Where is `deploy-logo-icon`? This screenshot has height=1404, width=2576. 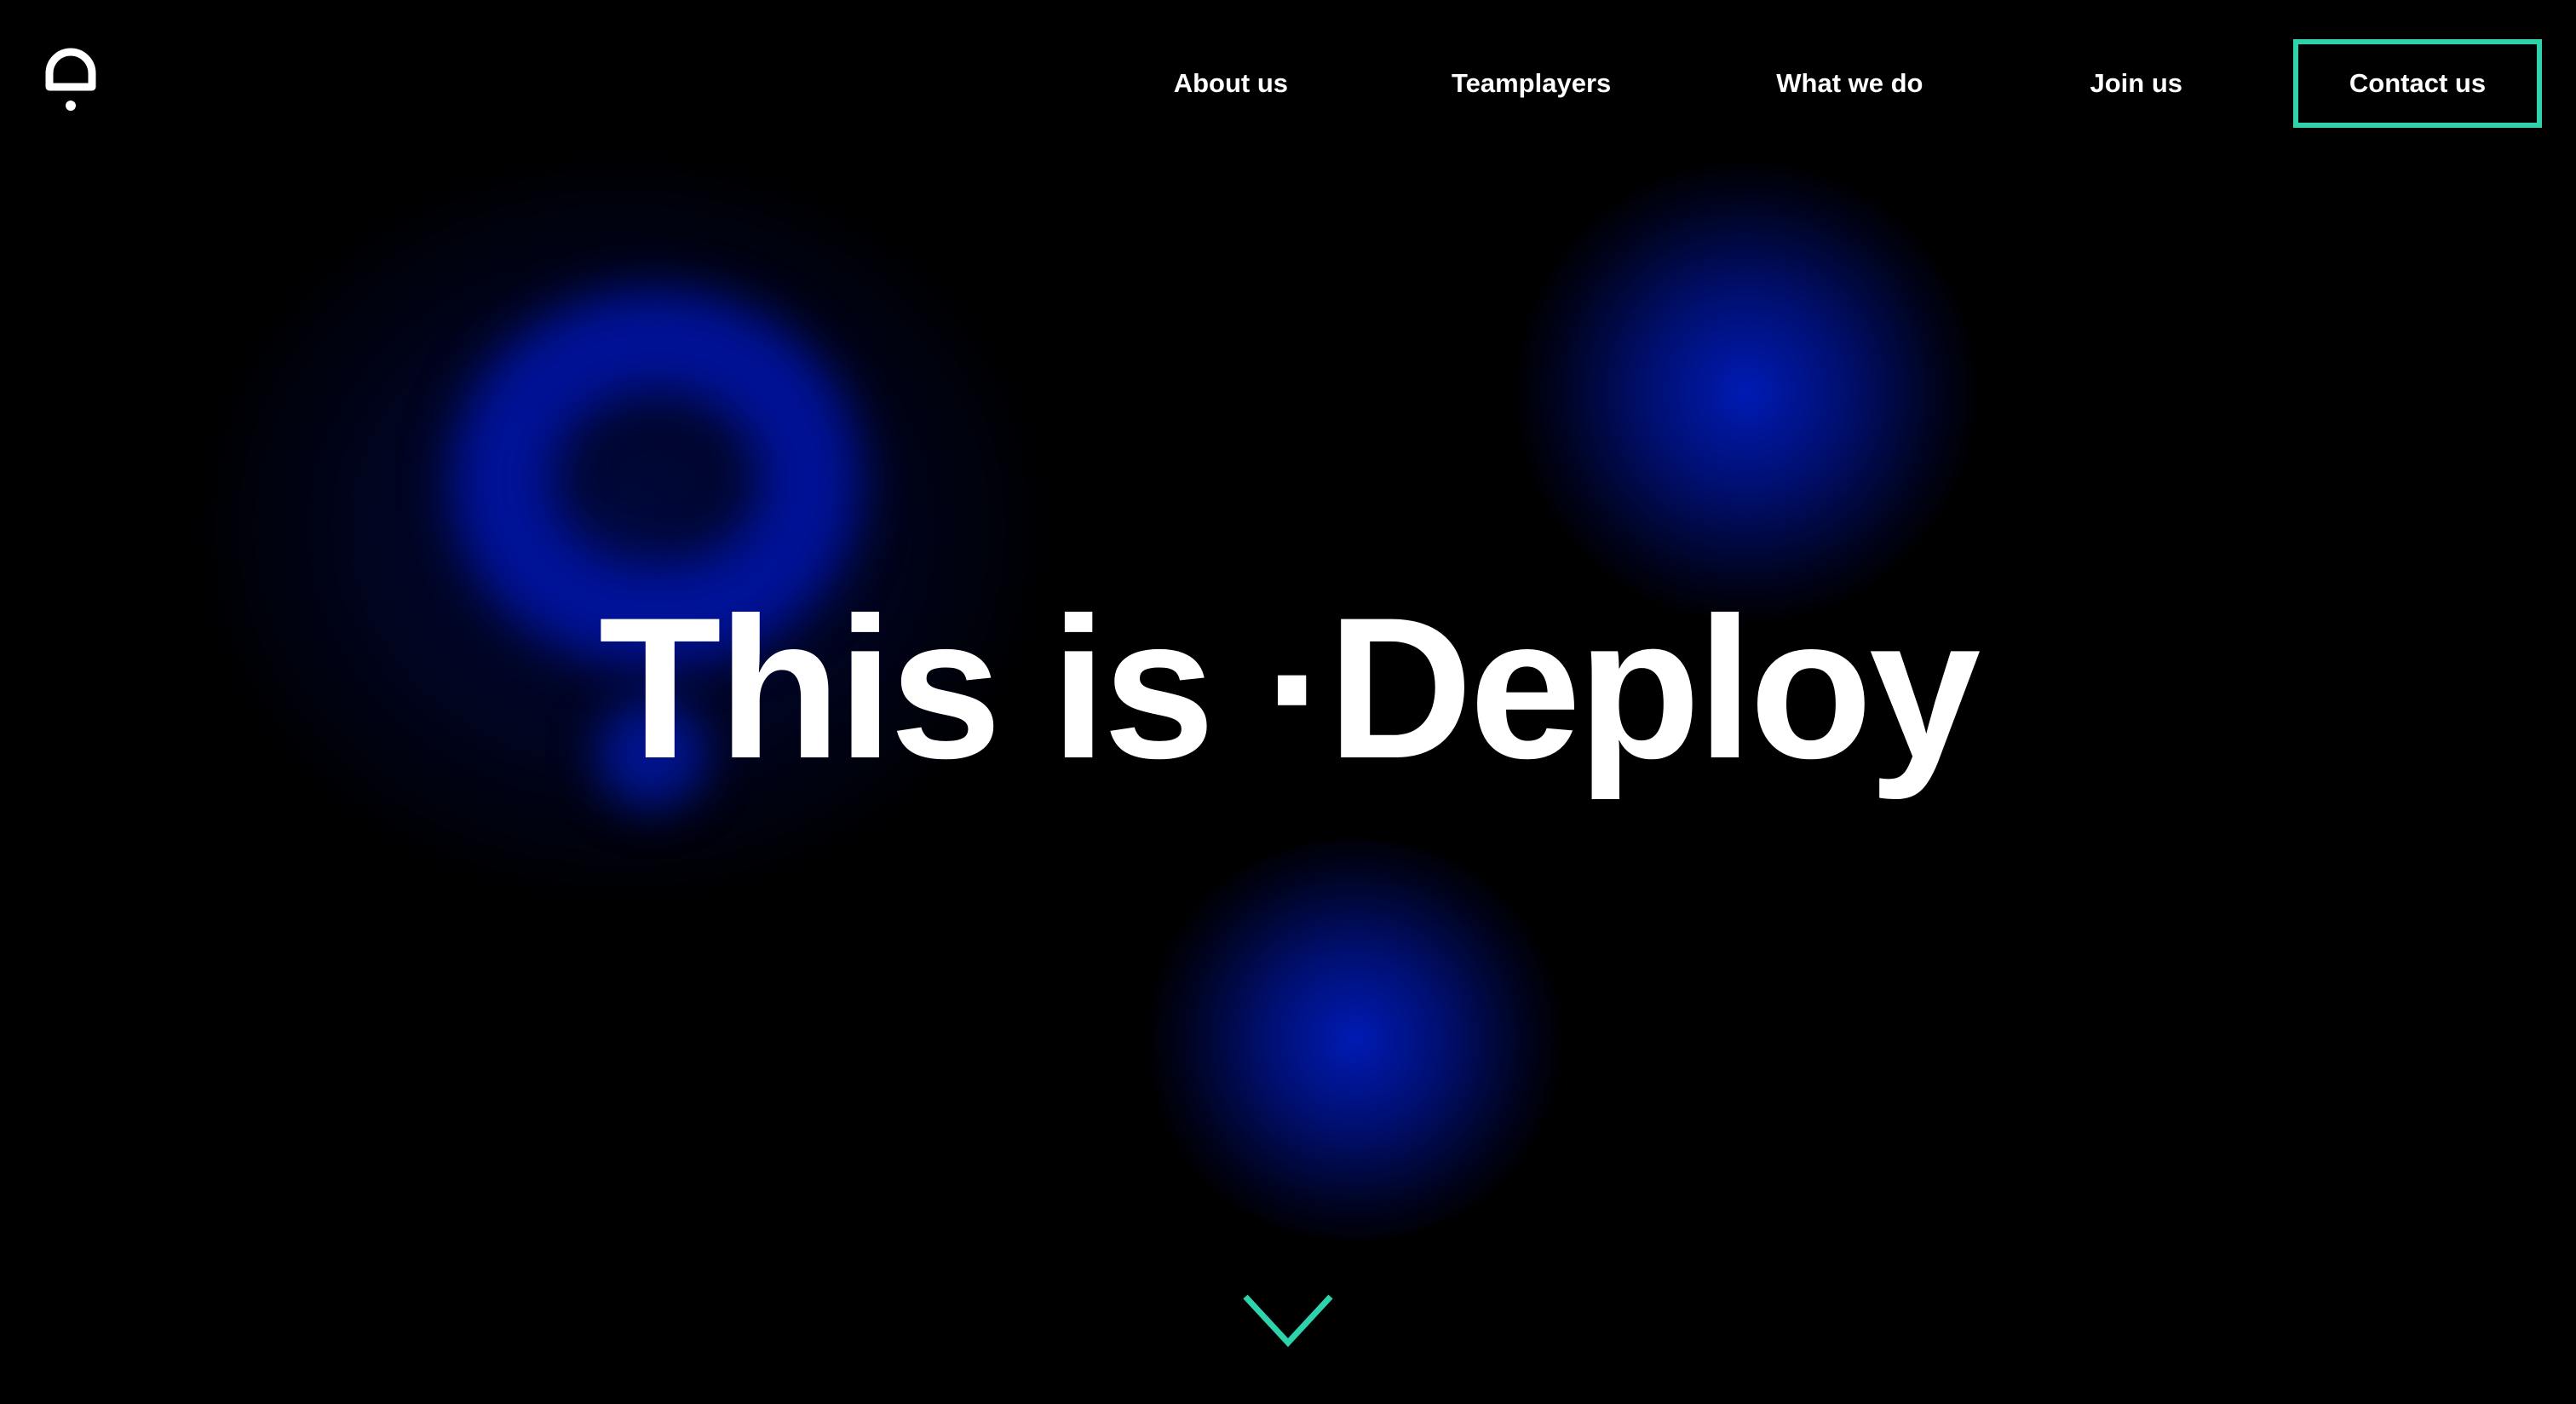 deploy-logo-icon is located at coordinates (71, 80).